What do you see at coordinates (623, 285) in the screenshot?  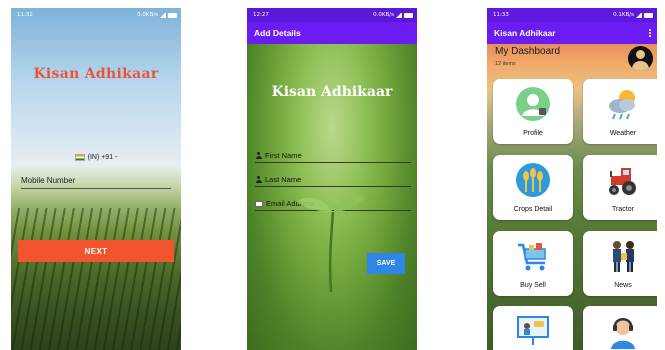 I see `tile-label: News` at bounding box center [623, 285].